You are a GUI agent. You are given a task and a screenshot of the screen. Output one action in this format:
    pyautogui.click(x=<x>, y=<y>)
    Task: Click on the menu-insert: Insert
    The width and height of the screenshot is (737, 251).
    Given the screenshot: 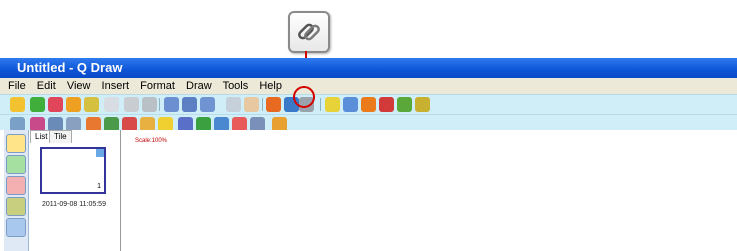 What is the action you would take?
    pyautogui.click(x=116, y=86)
    